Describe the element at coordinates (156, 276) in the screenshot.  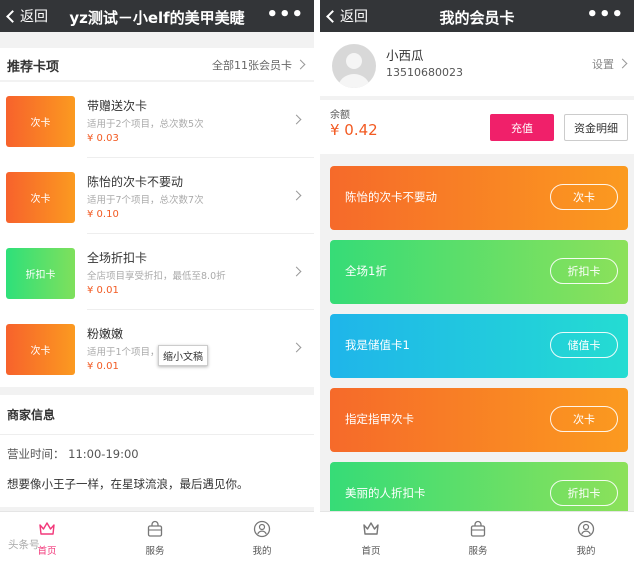
I see `card-description: 全店项目享受折扣，最低至8.0折` at that location.